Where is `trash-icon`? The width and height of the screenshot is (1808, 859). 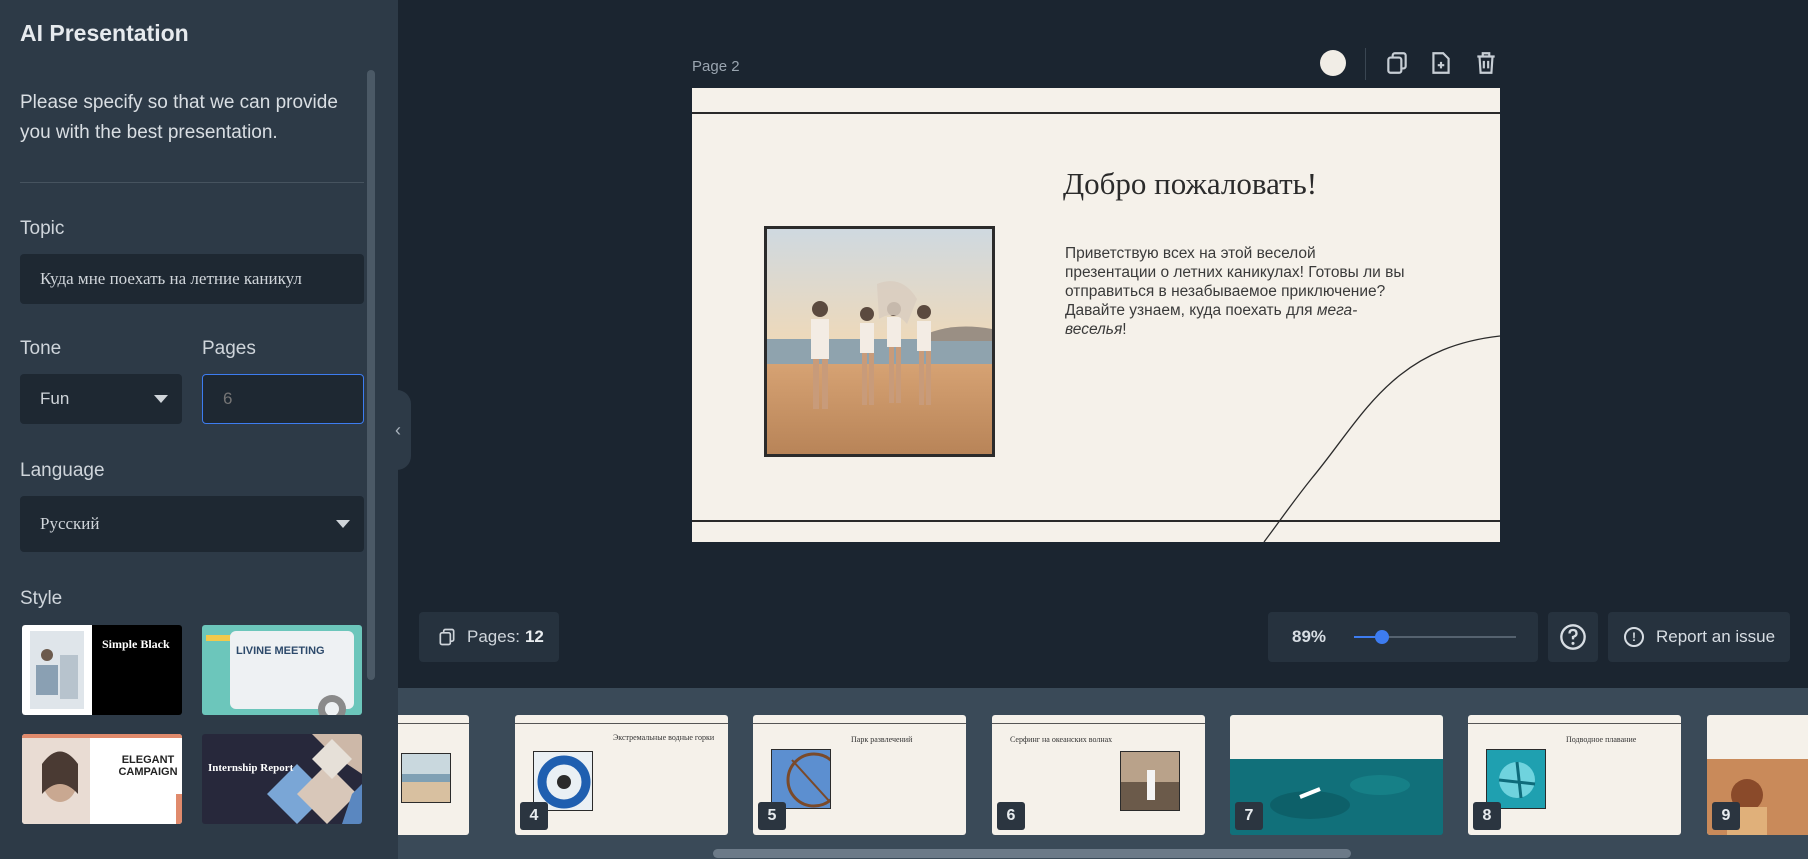 trash-icon is located at coordinates (1486, 63).